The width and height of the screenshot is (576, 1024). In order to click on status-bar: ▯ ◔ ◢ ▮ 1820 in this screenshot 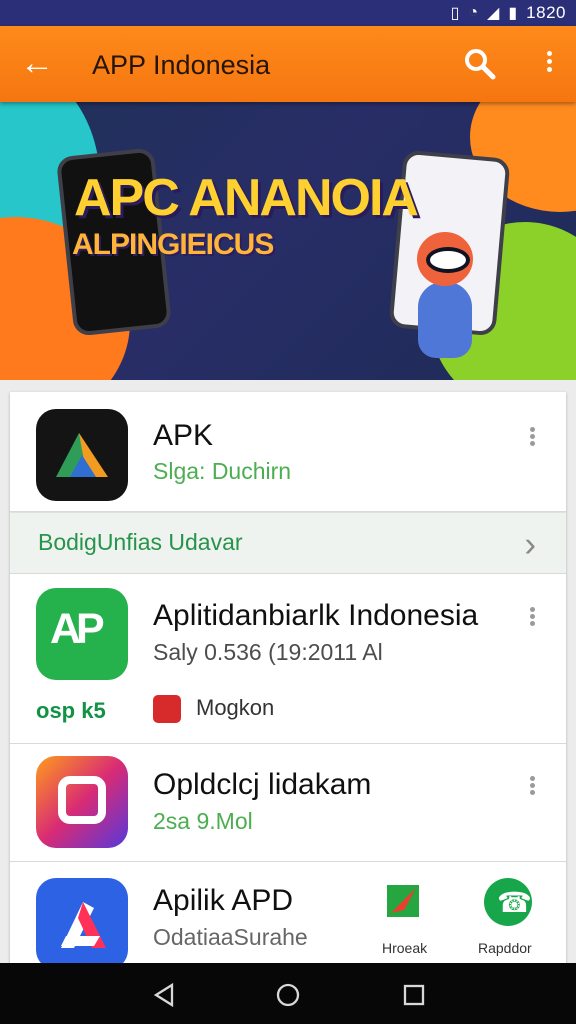, I will do `click(288, 13)`.